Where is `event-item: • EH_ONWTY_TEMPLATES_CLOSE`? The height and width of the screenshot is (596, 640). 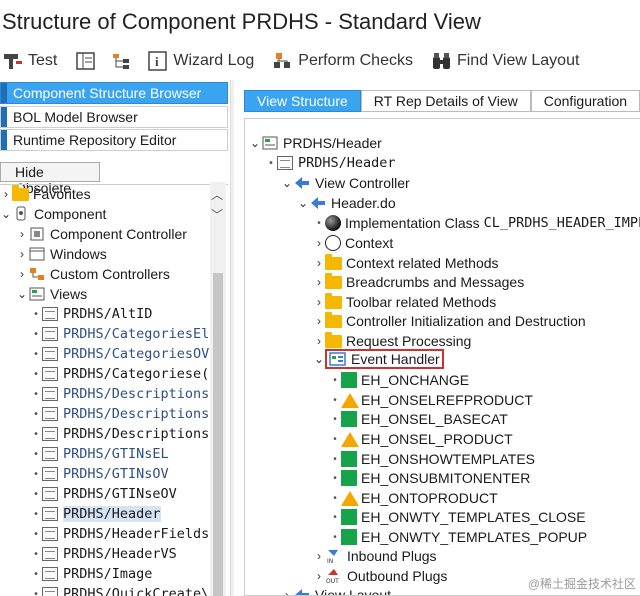
event-item: • EH_ONWTY_TEMPLATES_CLOSE is located at coordinates (457, 517).